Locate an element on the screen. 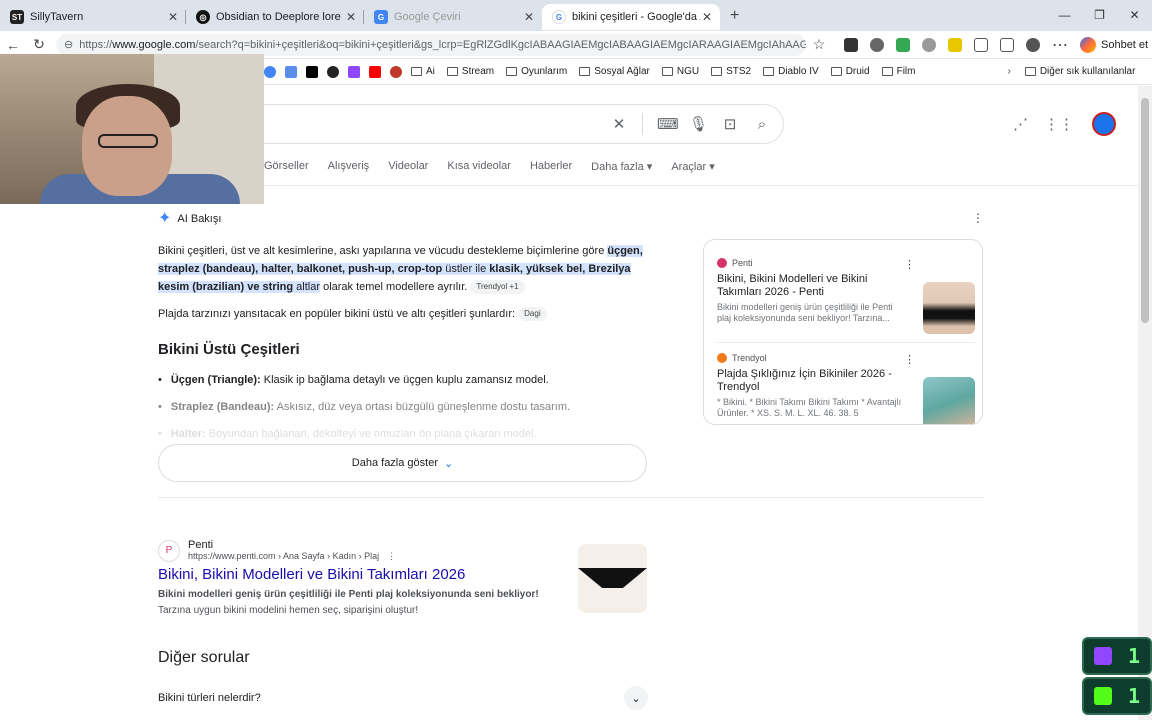 This screenshot has width=1152, height=720. heart-icon is located at coordinates (354, 71).